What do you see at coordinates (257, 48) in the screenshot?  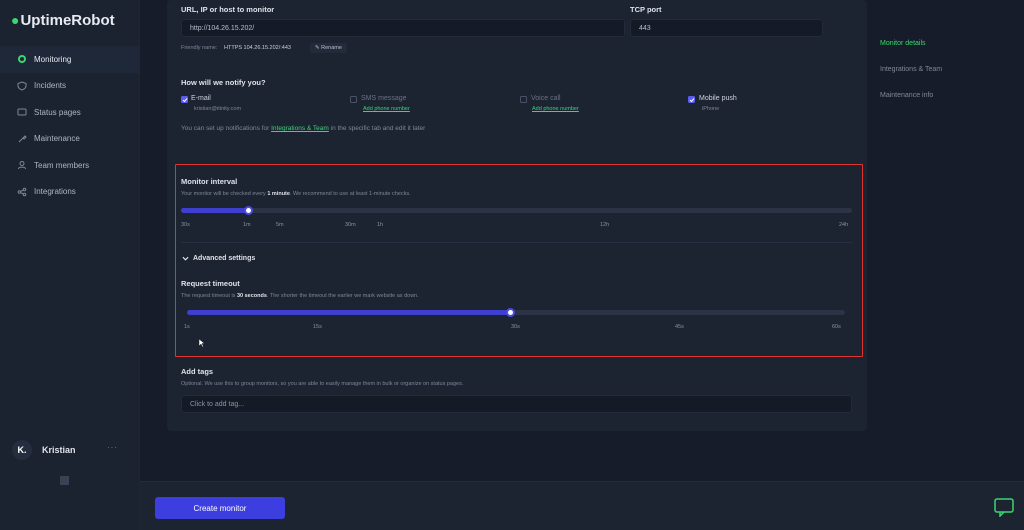 I see `friendly-name-value: HTTPS 104.26.15.202/:443` at bounding box center [257, 48].